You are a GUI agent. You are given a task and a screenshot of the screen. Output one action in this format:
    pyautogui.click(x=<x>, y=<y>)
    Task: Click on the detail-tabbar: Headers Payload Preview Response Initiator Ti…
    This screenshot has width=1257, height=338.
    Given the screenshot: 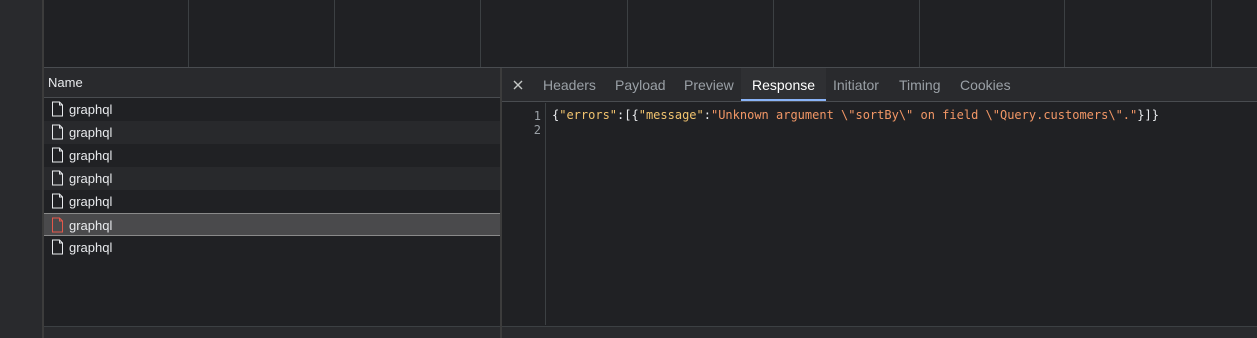 What is the action you would take?
    pyautogui.click(x=879, y=85)
    